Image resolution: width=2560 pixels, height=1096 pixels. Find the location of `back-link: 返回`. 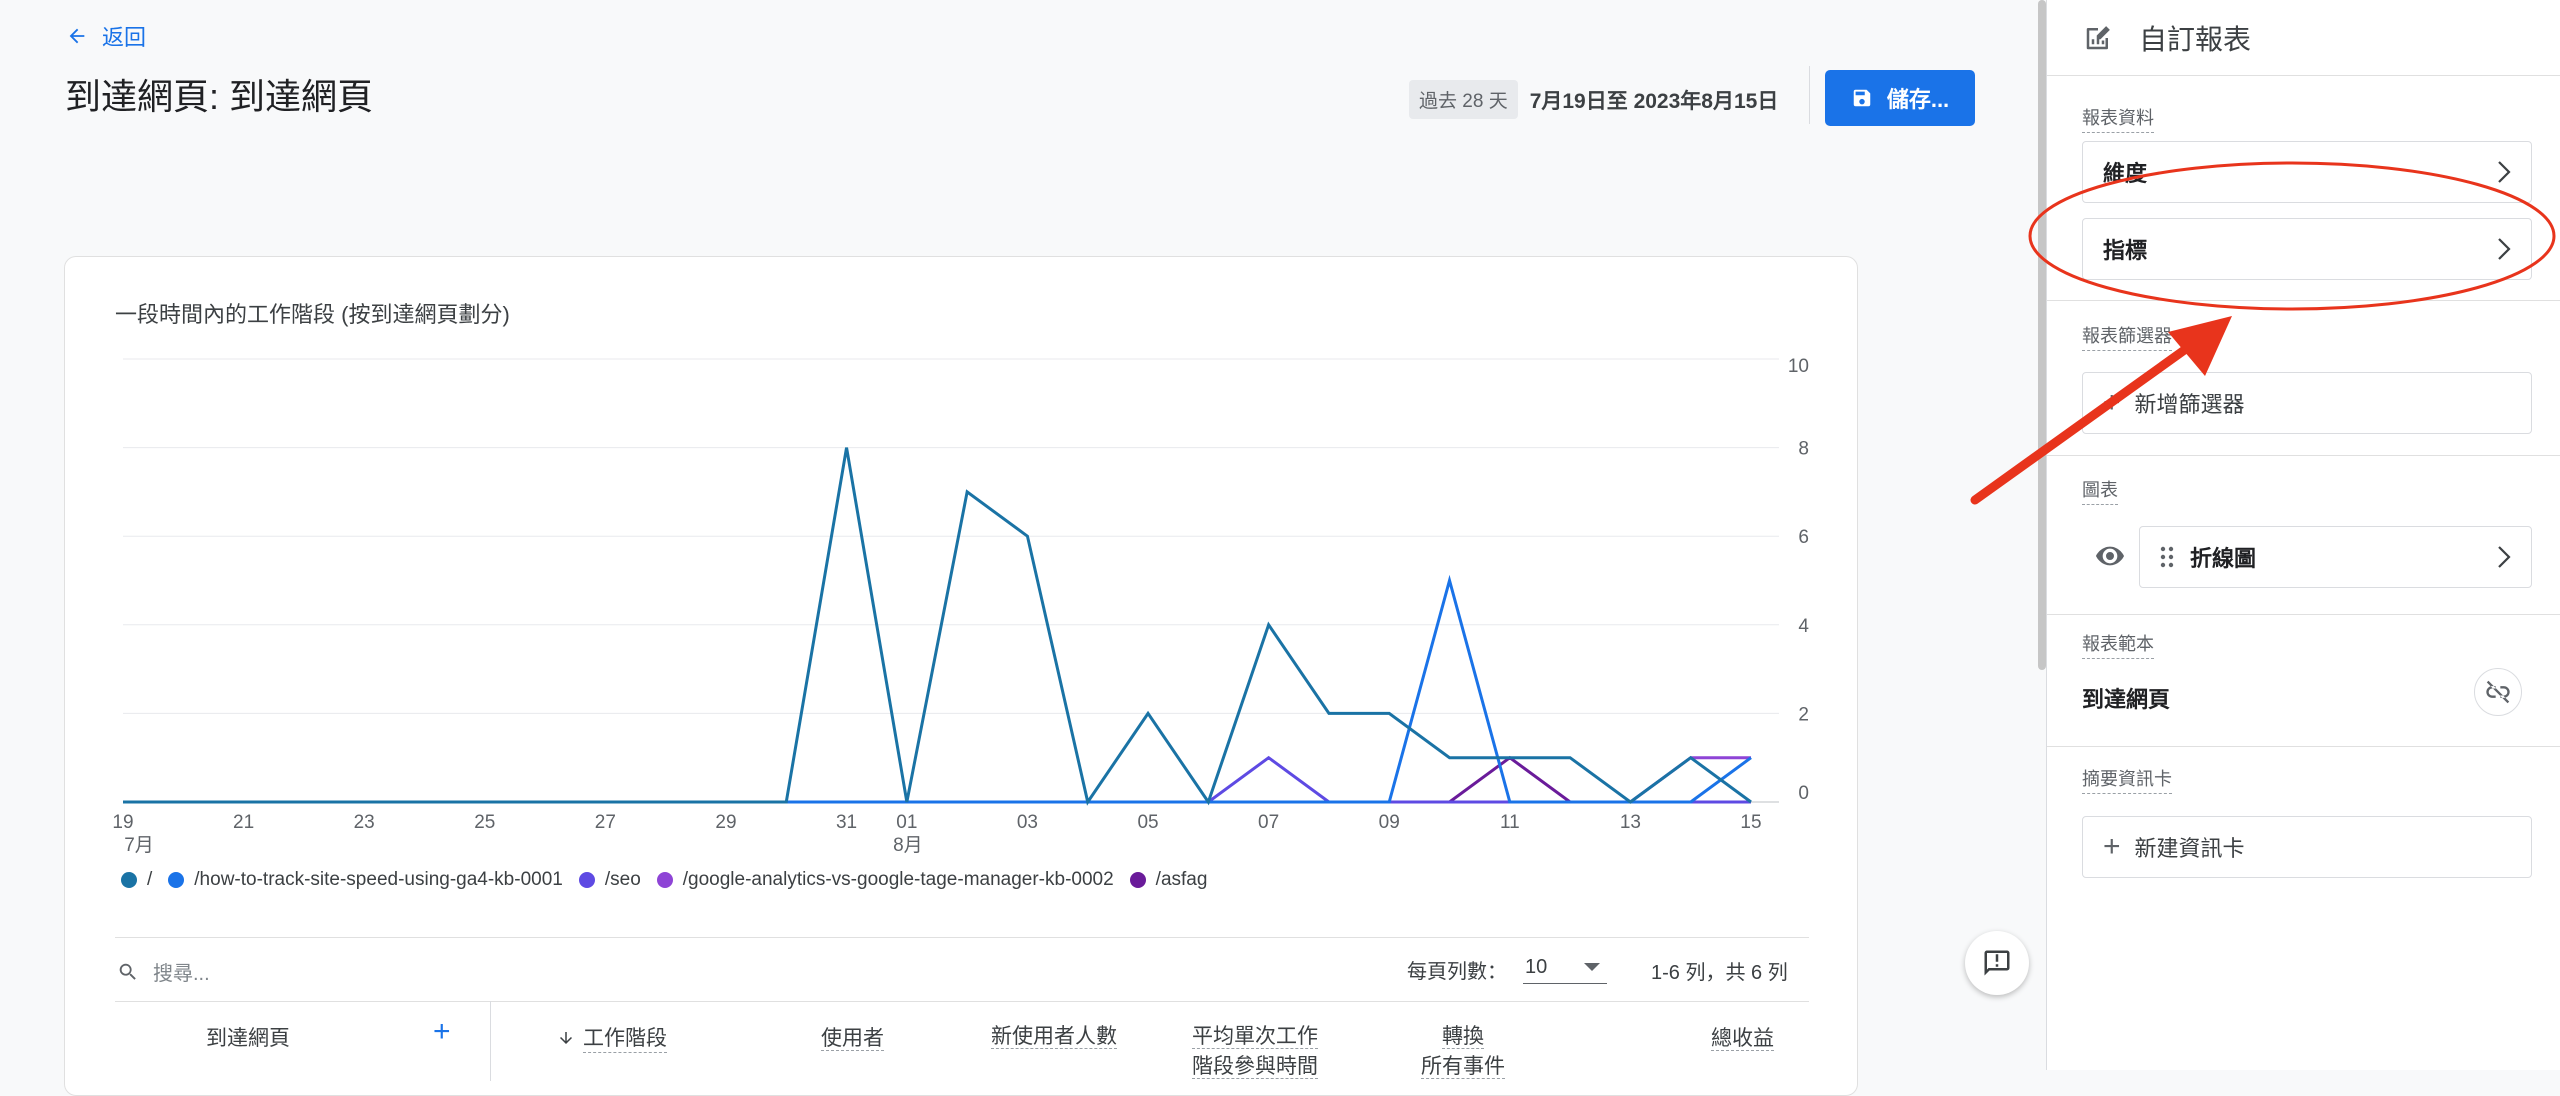

back-link: 返回 is located at coordinates (106, 36).